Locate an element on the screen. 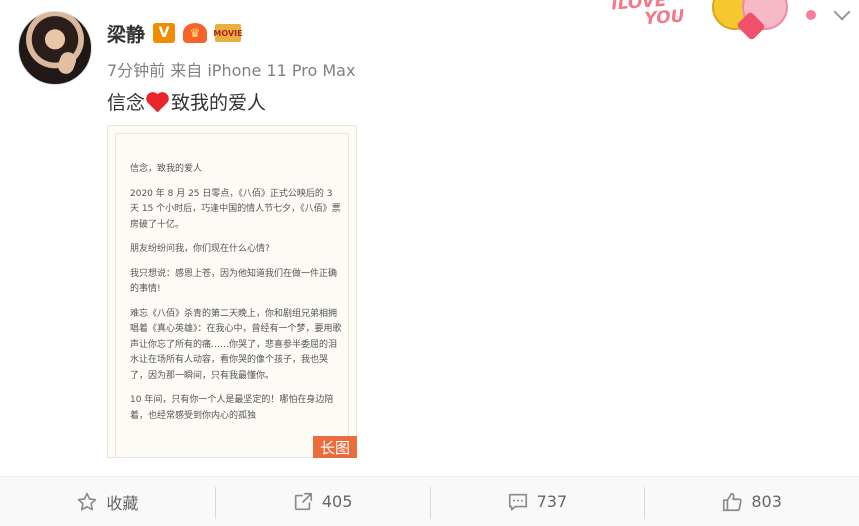  like-count: 803 is located at coordinates (766, 501).